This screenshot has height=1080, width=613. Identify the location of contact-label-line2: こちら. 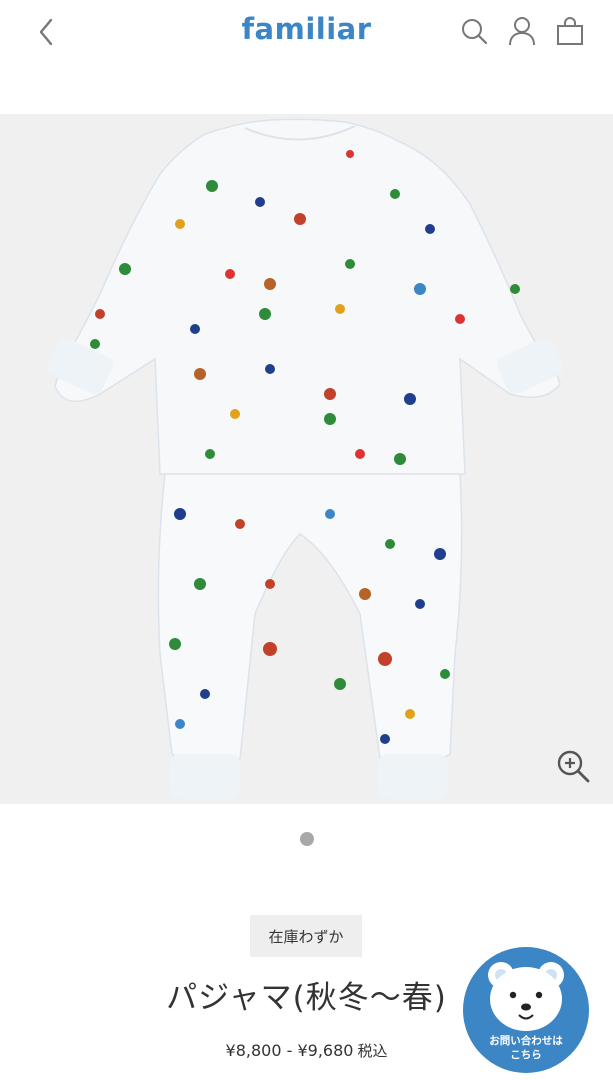
(526, 1055).